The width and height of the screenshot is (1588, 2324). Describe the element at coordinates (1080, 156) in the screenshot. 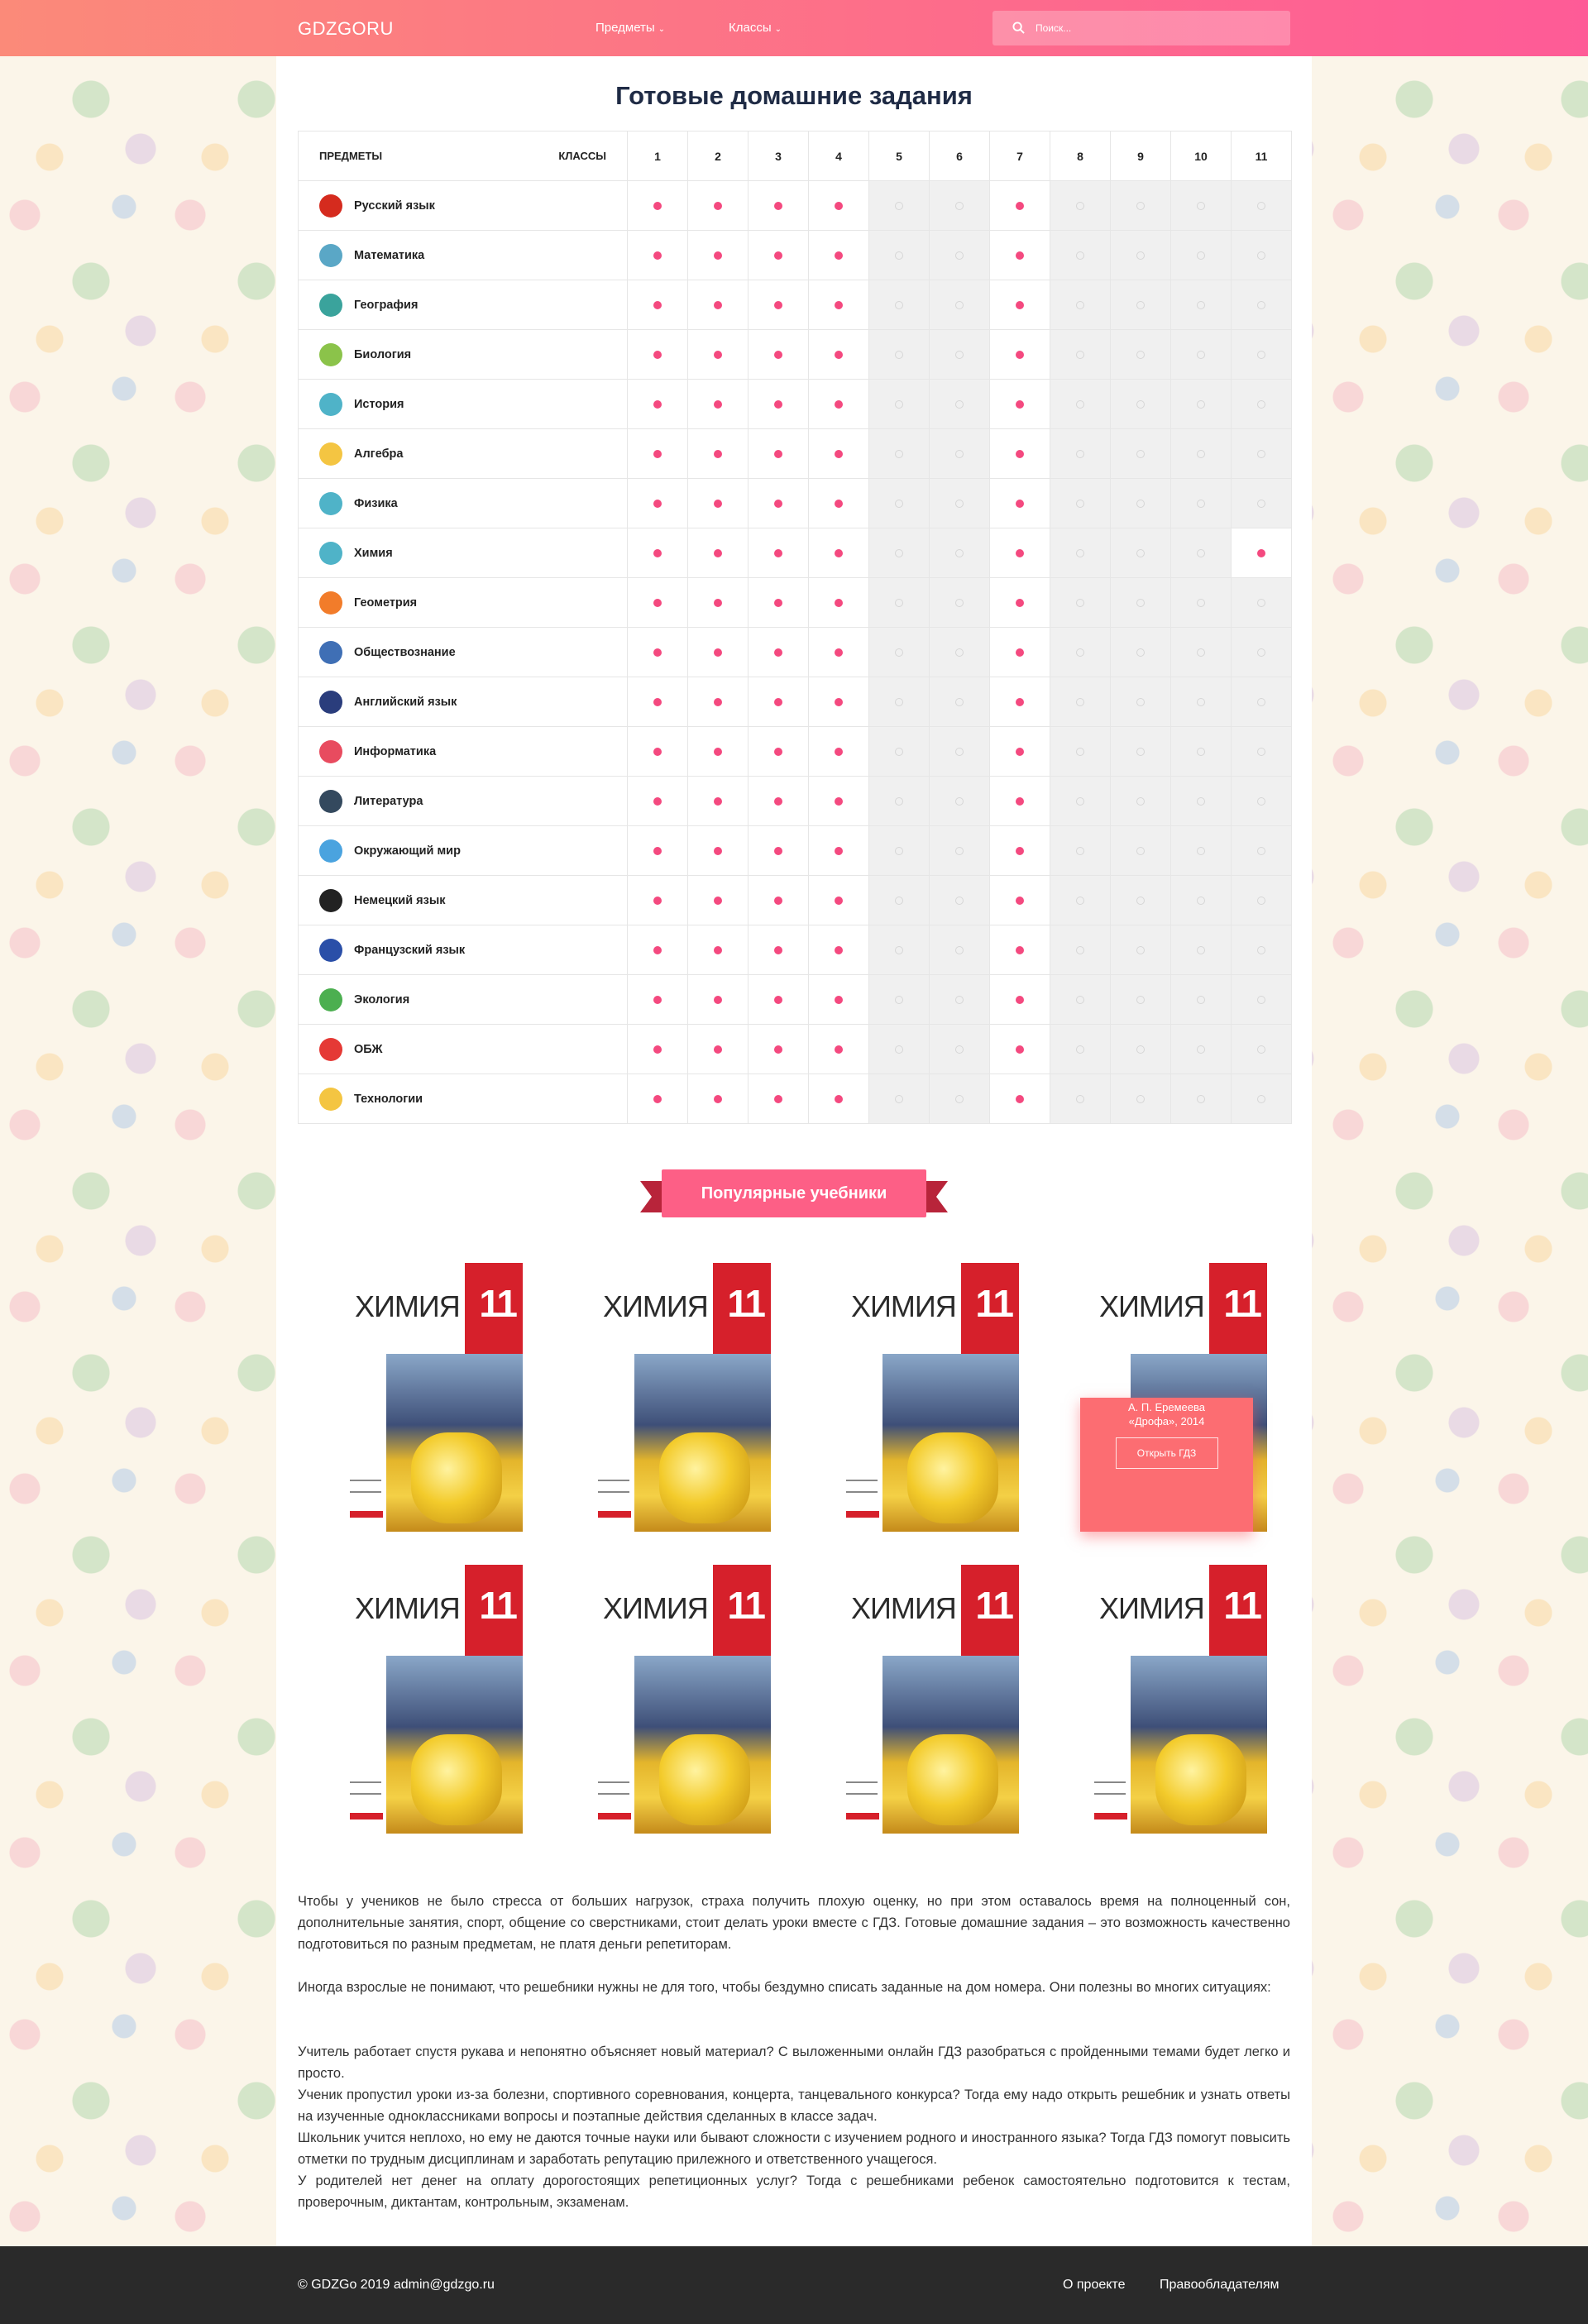

I see `grade-header-8: 8` at that location.